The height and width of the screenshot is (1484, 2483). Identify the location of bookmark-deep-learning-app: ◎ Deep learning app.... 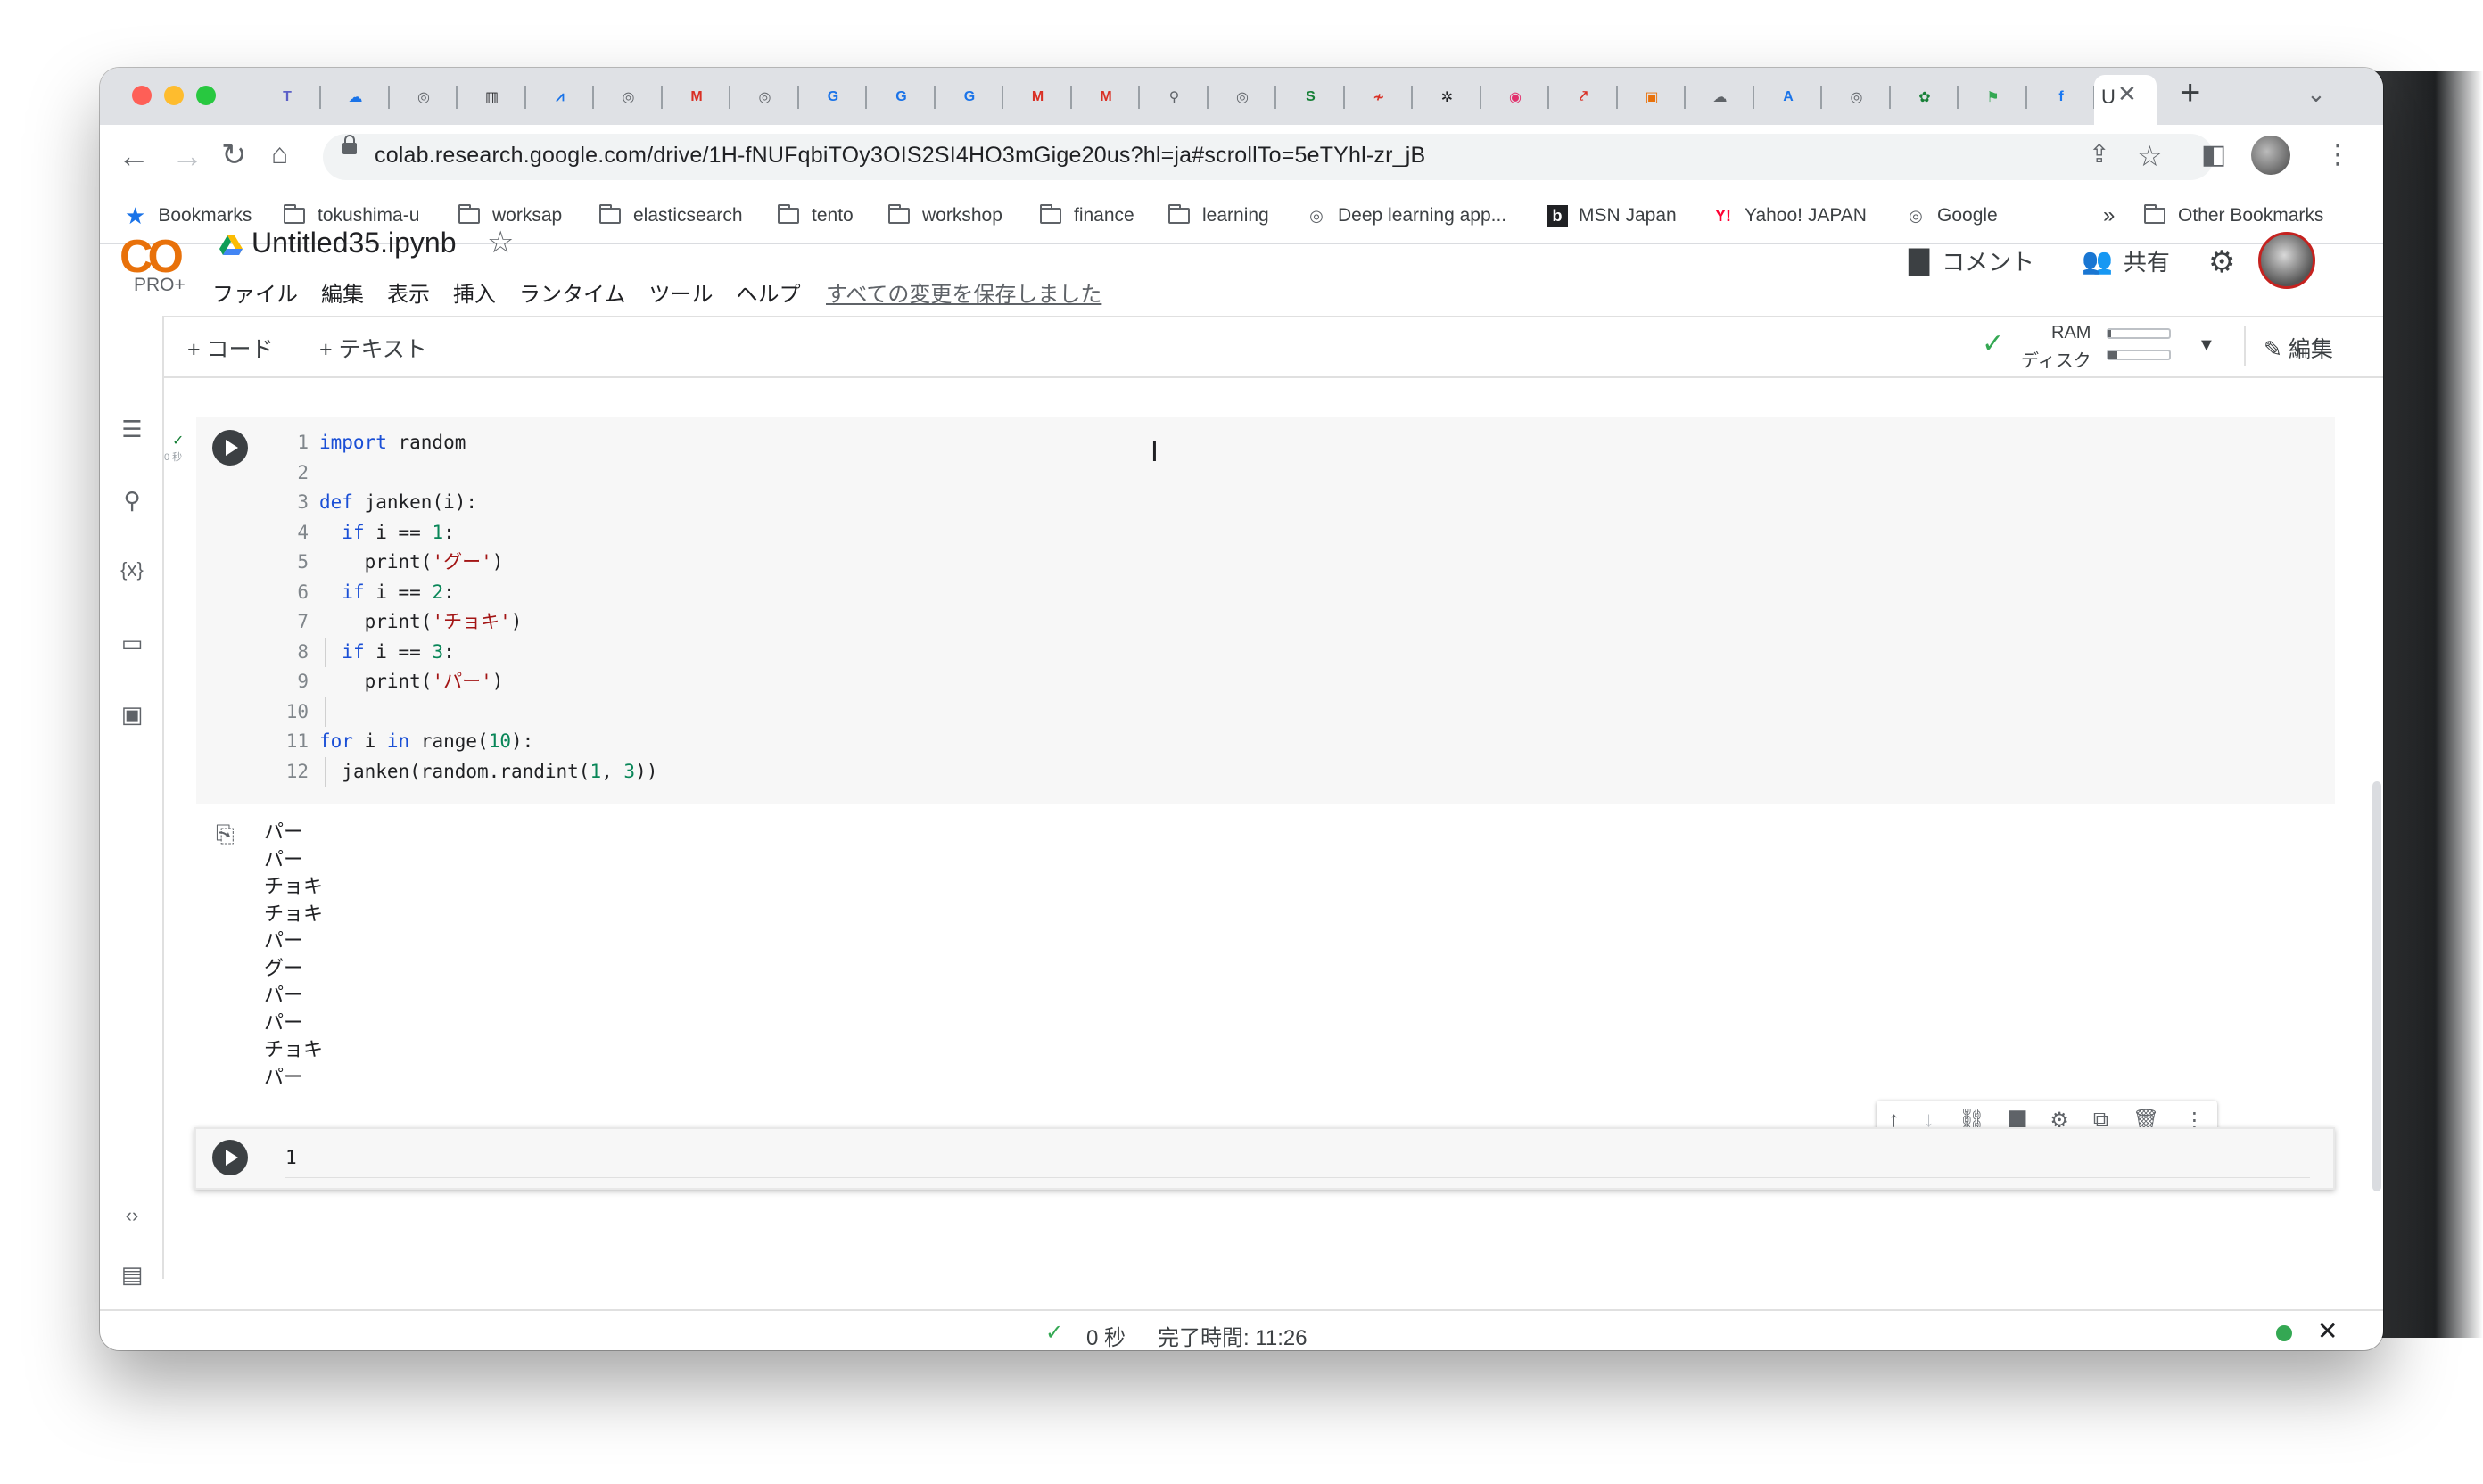
(1406, 216).